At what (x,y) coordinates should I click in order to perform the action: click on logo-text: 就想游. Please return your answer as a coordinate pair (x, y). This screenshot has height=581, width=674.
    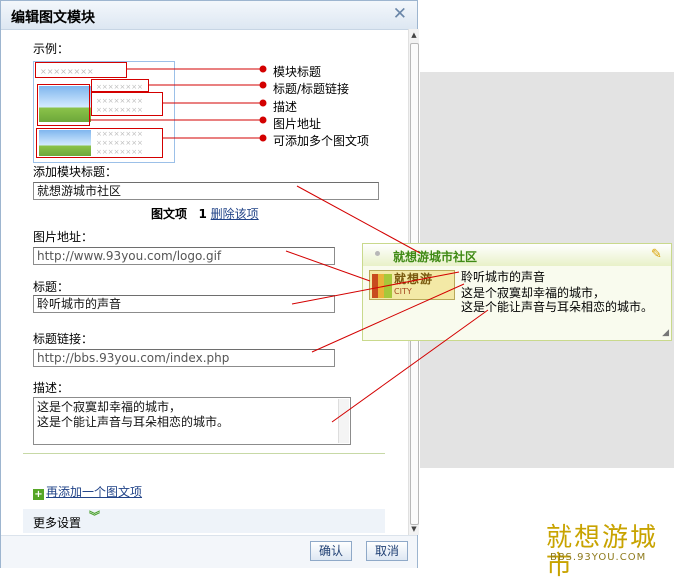
    Looking at the image, I should click on (414, 279).